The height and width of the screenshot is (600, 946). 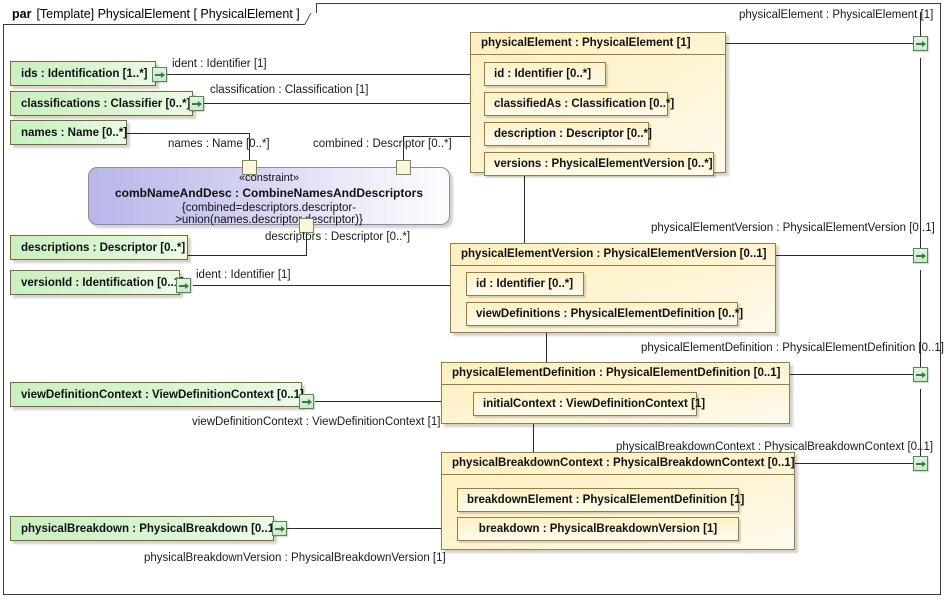 What do you see at coordinates (289, 90) in the screenshot?
I see `label-classification: classification : Classification [1]` at bounding box center [289, 90].